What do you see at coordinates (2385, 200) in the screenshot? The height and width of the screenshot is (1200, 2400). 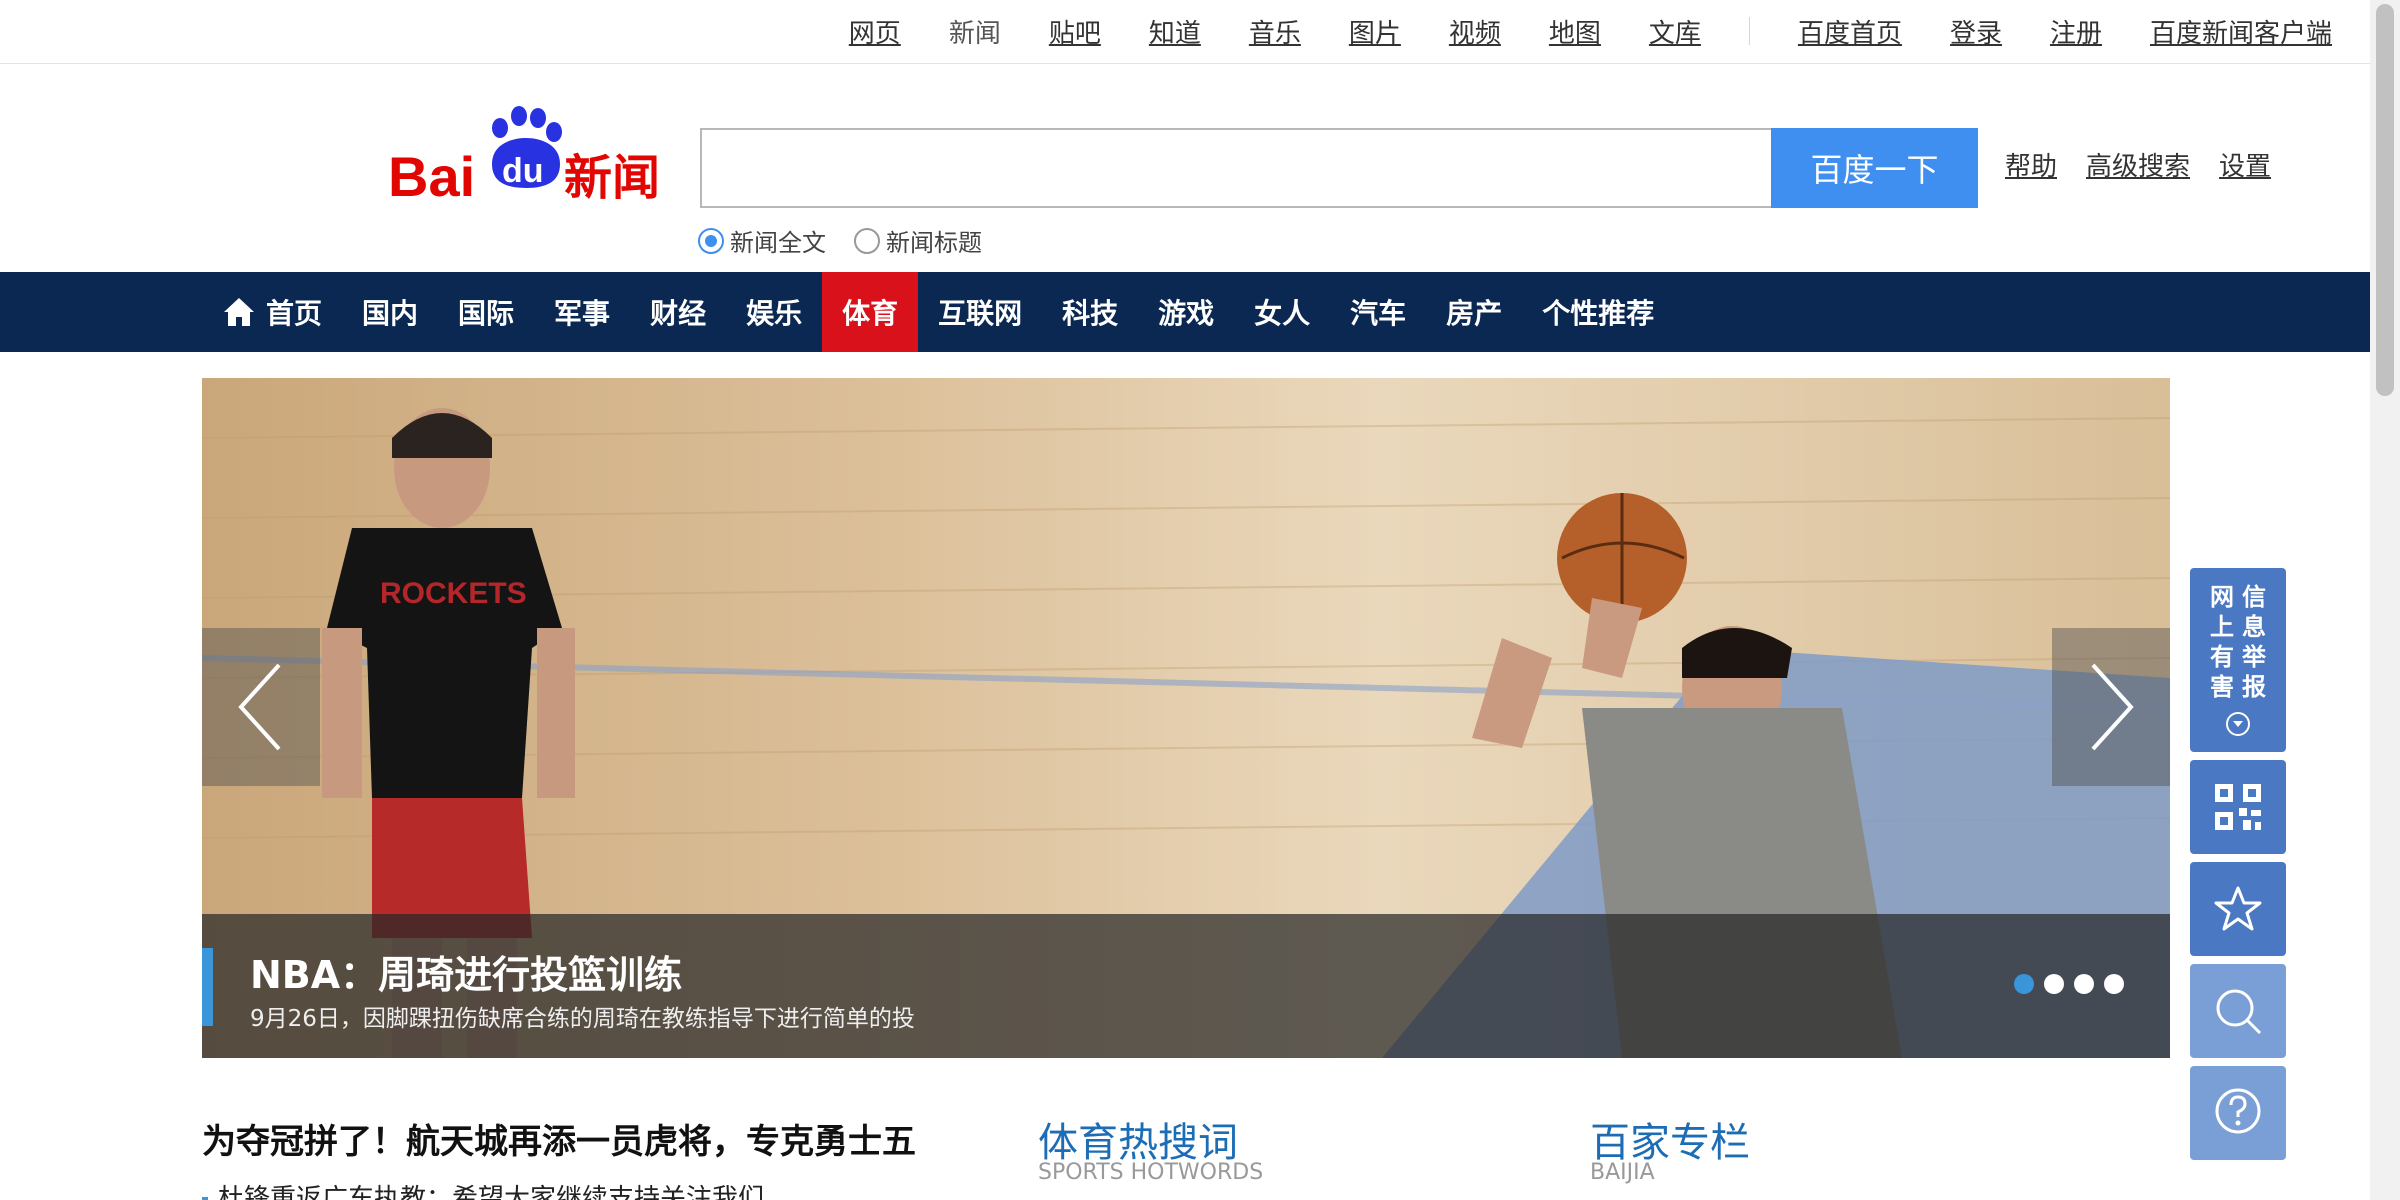 I see `scrollbar-thumb` at bounding box center [2385, 200].